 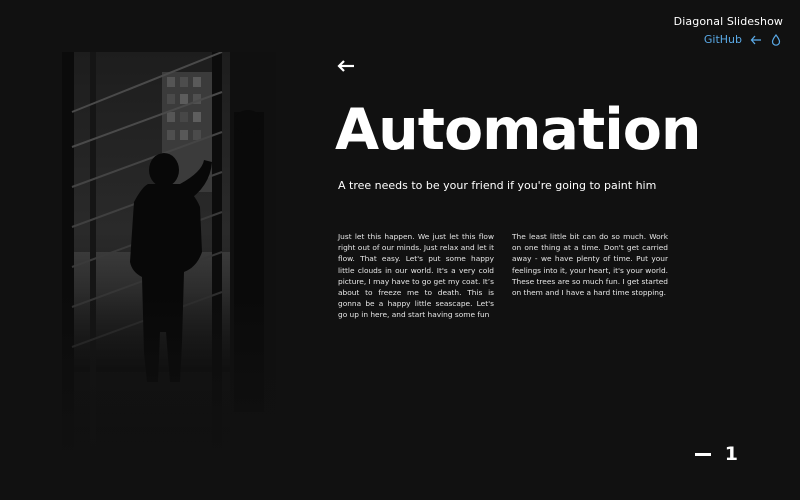 What do you see at coordinates (728, 21) in the screenshot?
I see `site-title: Diagonal Slideshow` at bounding box center [728, 21].